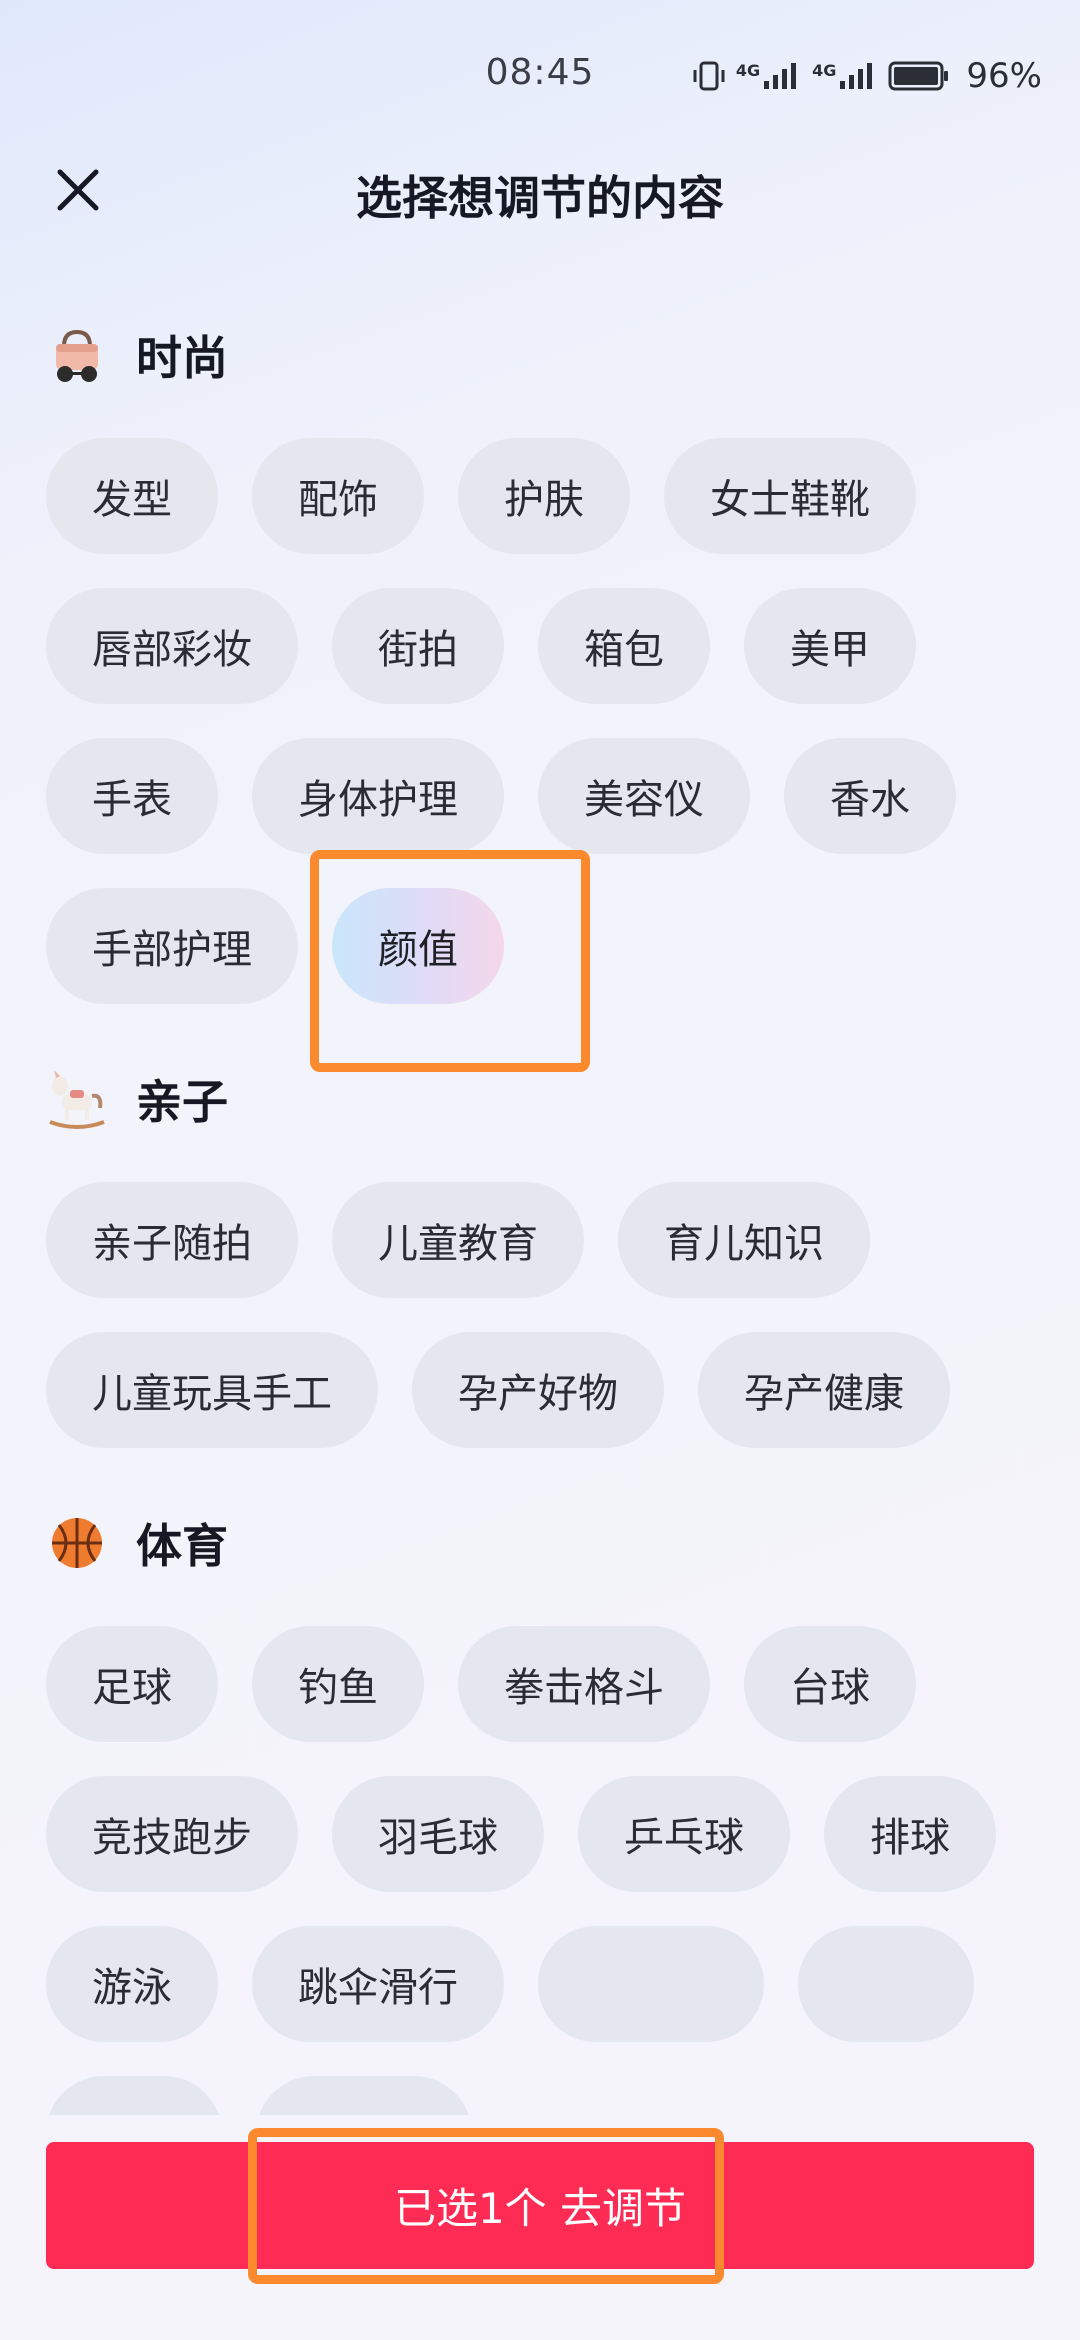 This screenshot has width=1080, height=2340. Describe the element at coordinates (458, 1240) in the screenshot. I see `tag-chip: 儿童教育` at that location.